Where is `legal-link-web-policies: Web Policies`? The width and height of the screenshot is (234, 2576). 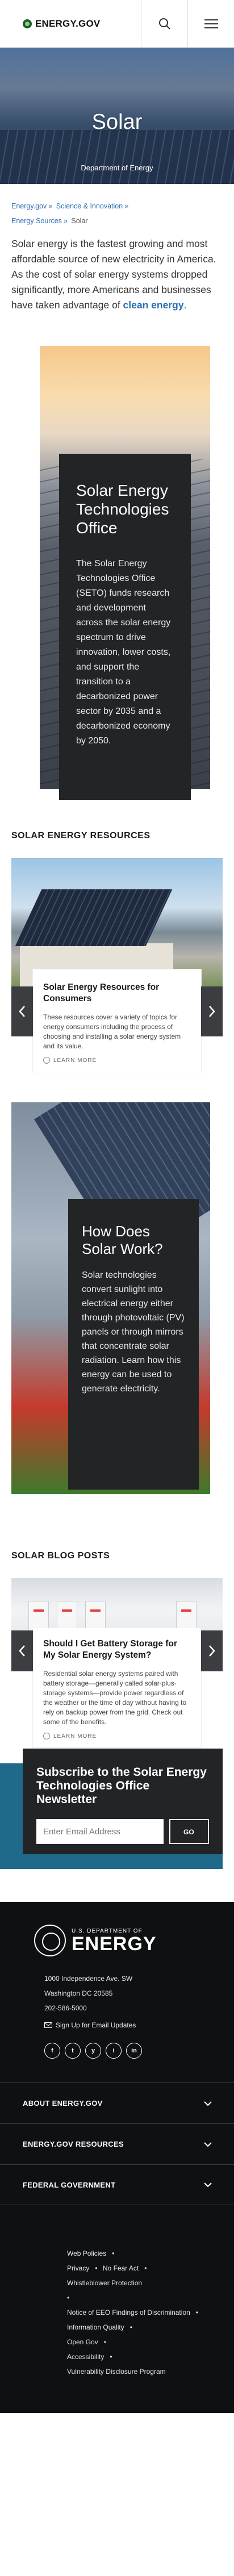 legal-link-web-policies: Web Policies is located at coordinates (86, 2253).